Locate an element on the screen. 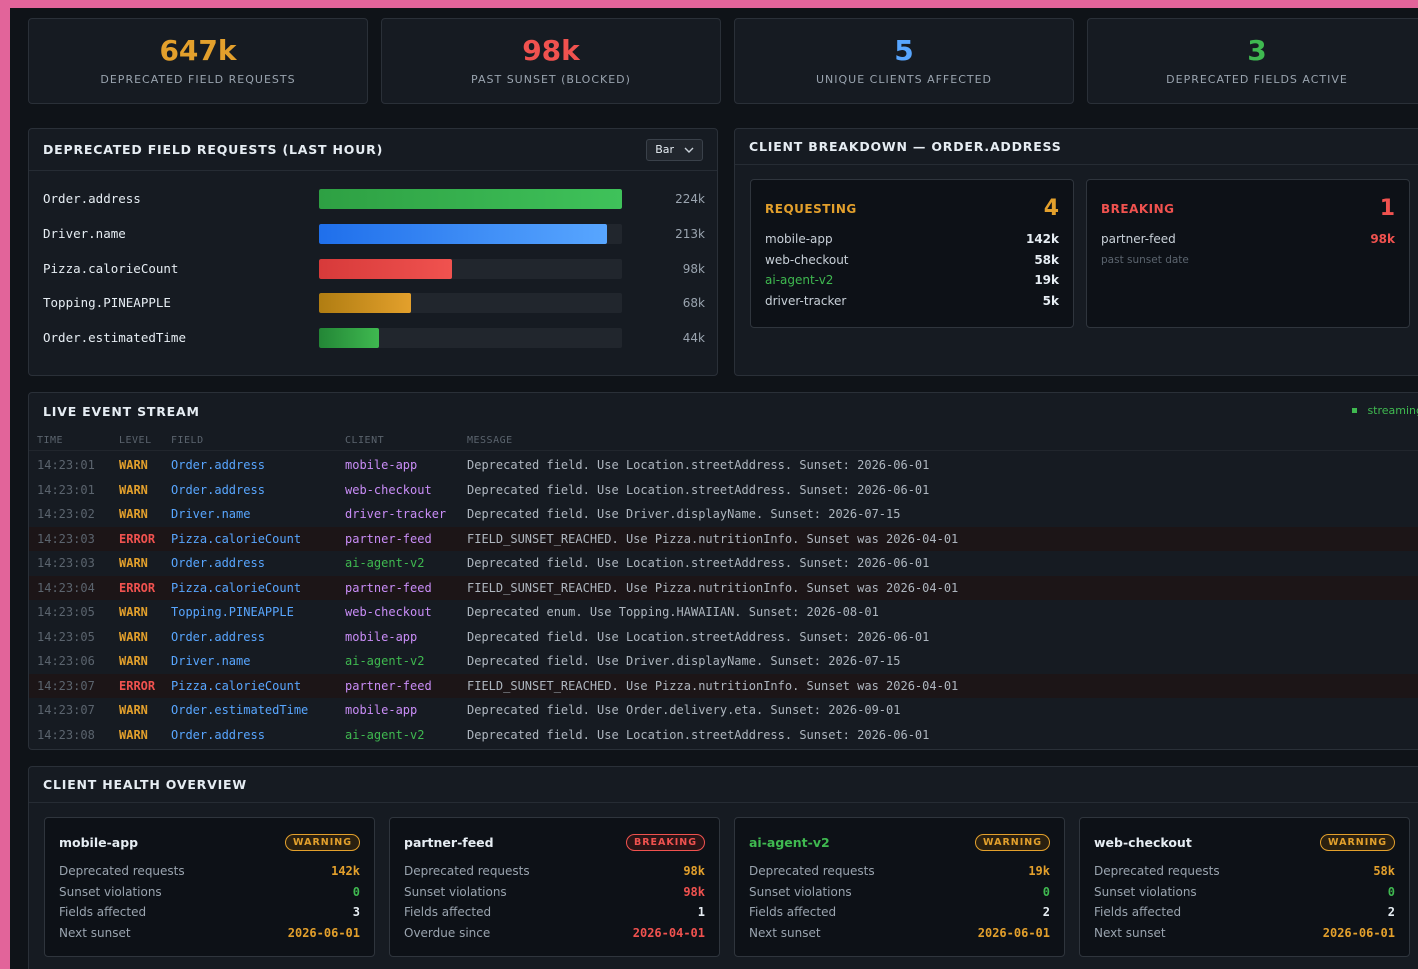  card-client-name: mobile-app is located at coordinates (99, 842).